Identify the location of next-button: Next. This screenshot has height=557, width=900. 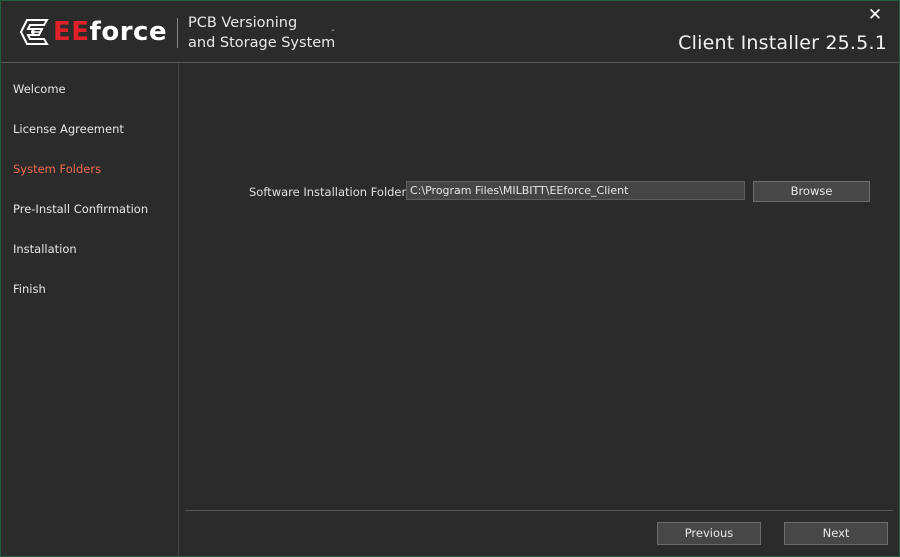
(836, 533).